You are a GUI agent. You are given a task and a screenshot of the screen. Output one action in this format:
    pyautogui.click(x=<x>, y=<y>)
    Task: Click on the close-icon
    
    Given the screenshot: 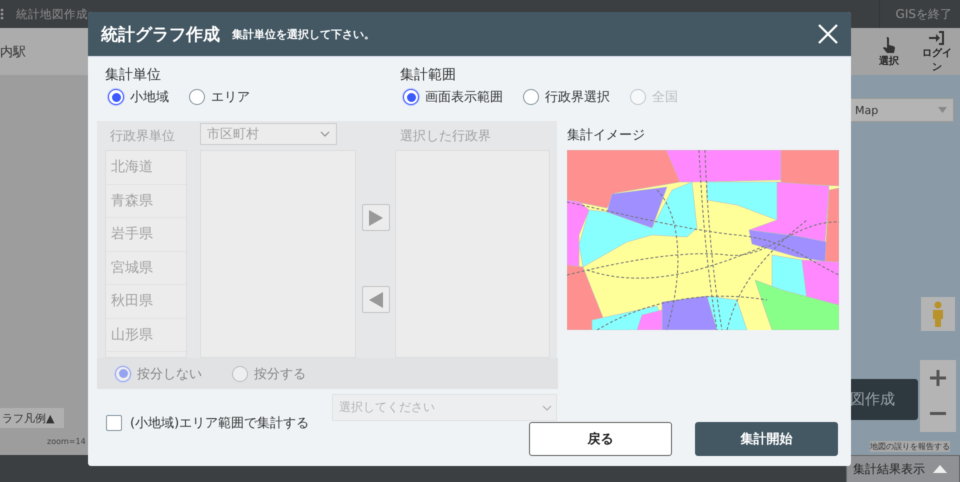 What is the action you would take?
    pyautogui.click(x=828, y=34)
    